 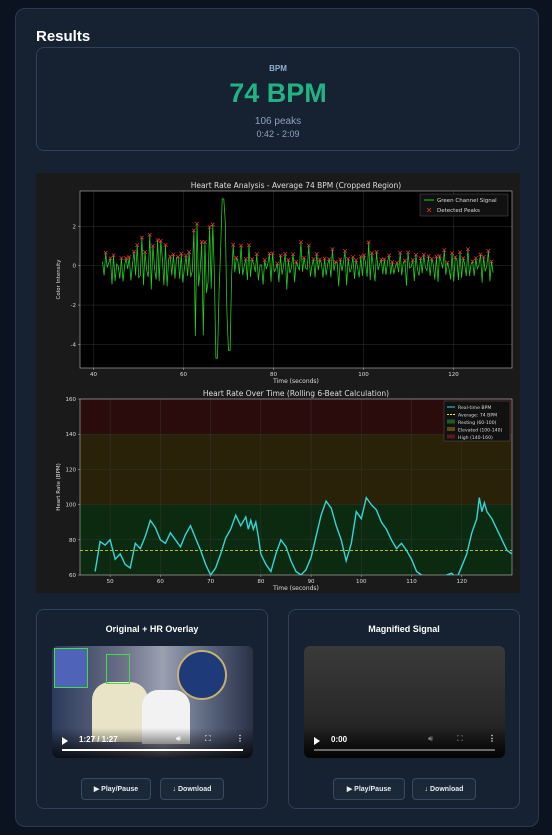 I want to click on signal-chart-tick-label-x: 120, so click(x=453, y=375).